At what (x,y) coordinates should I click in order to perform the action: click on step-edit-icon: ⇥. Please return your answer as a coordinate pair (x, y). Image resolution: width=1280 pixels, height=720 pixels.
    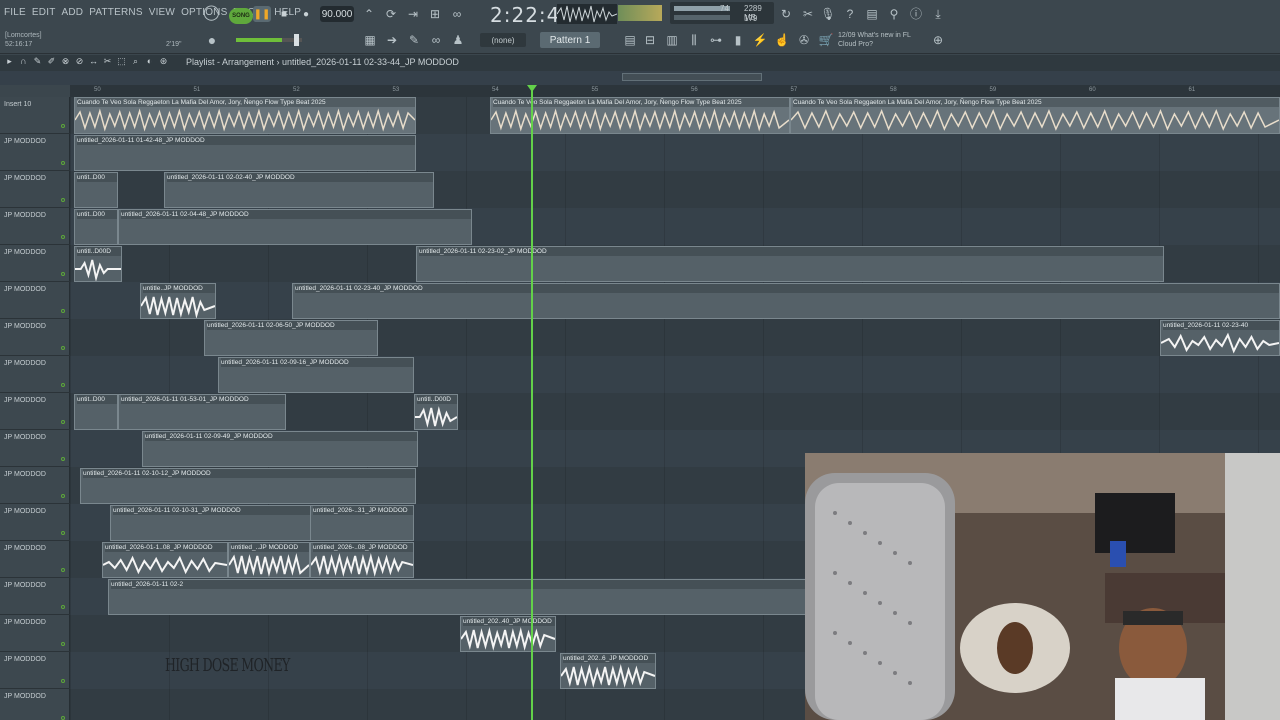
    Looking at the image, I should click on (413, 14).